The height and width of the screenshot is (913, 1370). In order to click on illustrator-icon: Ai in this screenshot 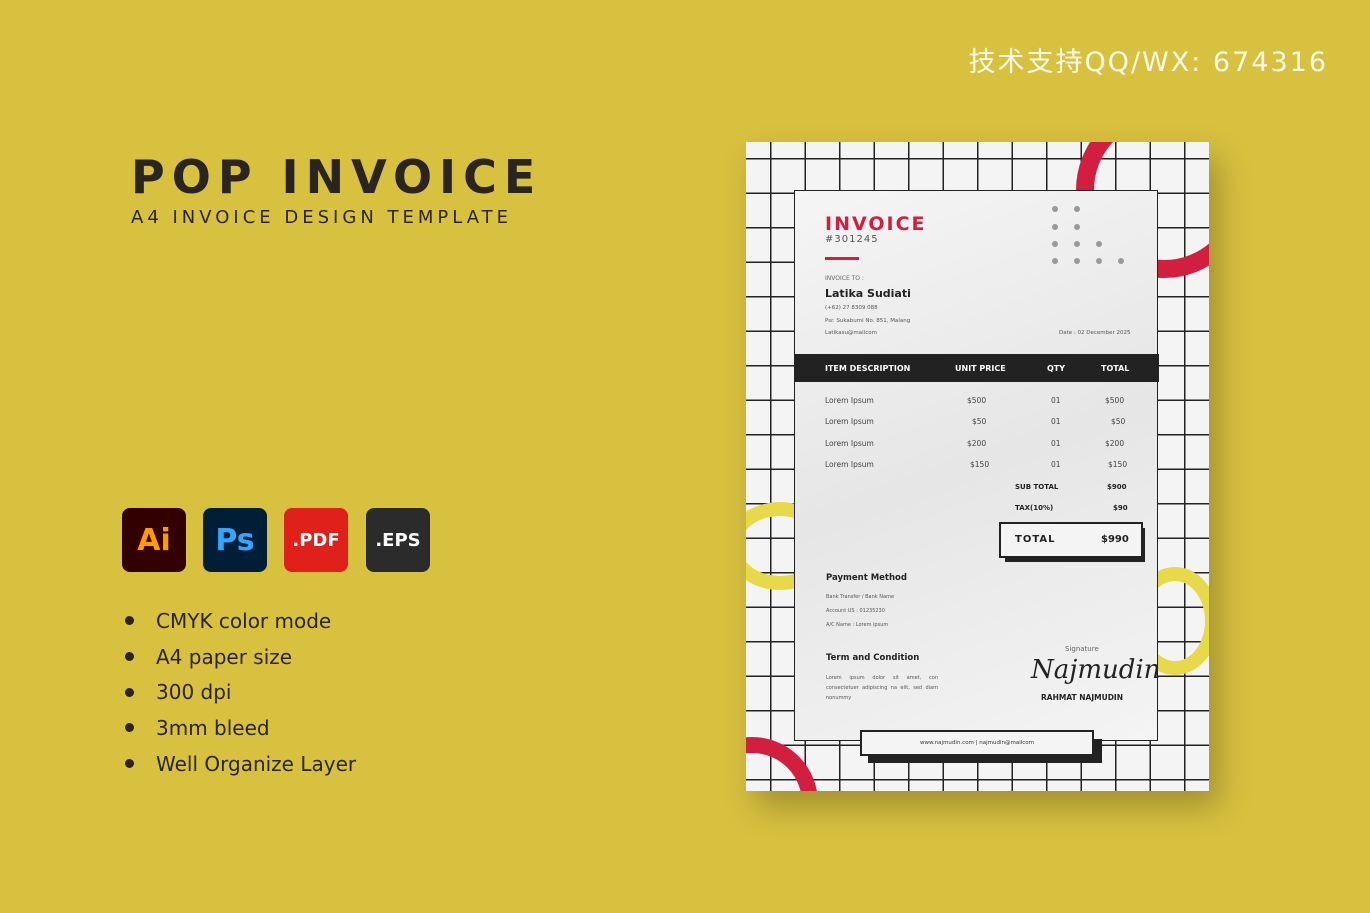, I will do `click(154, 540)`.